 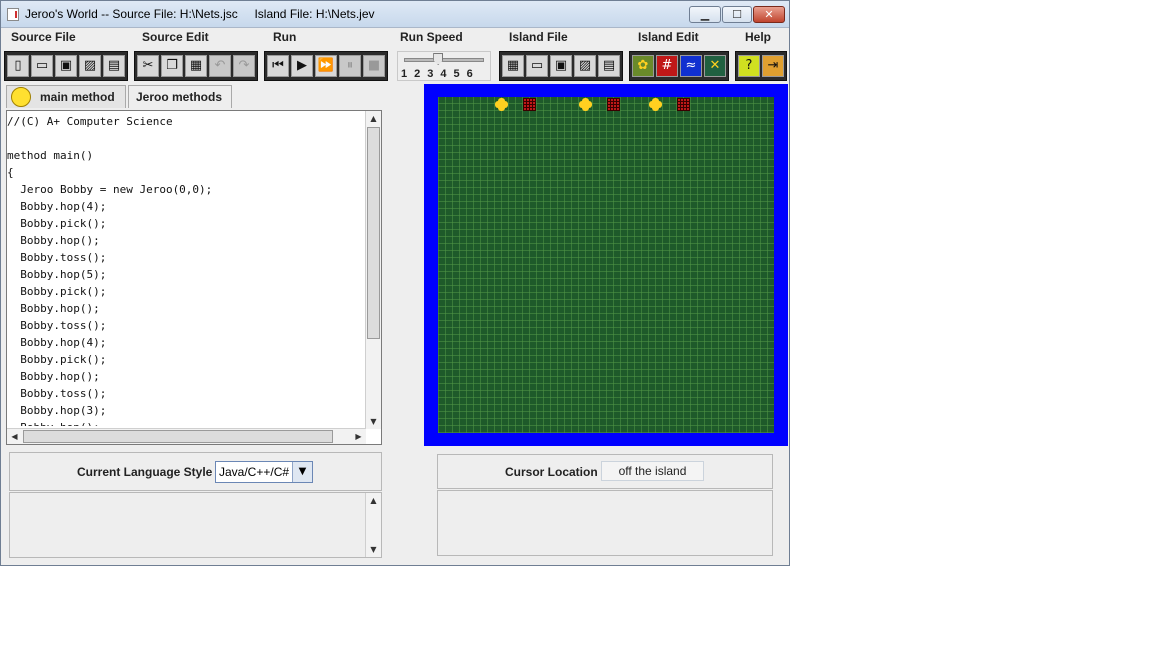 I want to click on file-toolbar-group: ▯ ▭ ▣ ▨ ▤, so click(x=66, y=66).